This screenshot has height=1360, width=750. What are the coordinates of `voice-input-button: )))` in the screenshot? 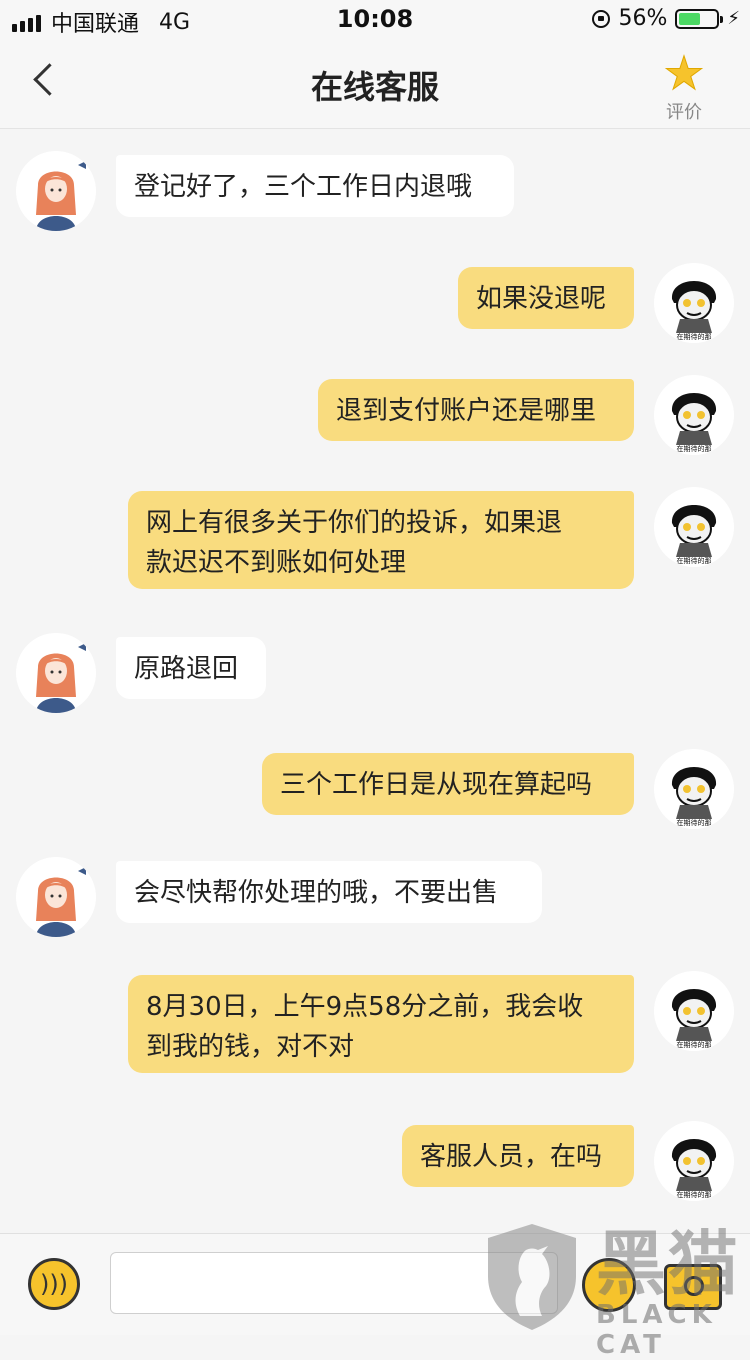 It's located at (54, 1284).